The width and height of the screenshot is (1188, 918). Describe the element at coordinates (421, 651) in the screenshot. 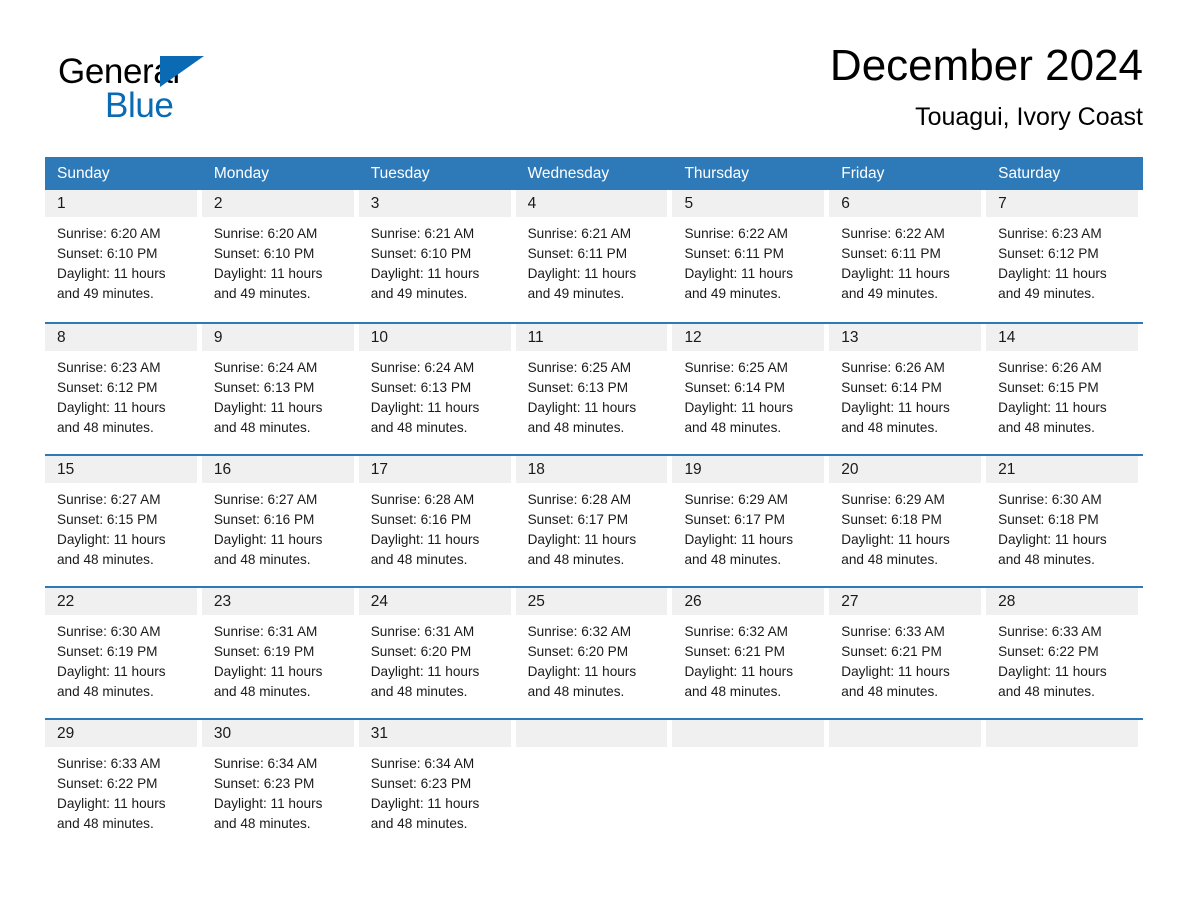

I see `sunset-text: Sunset: 6:20 PM` at that location.